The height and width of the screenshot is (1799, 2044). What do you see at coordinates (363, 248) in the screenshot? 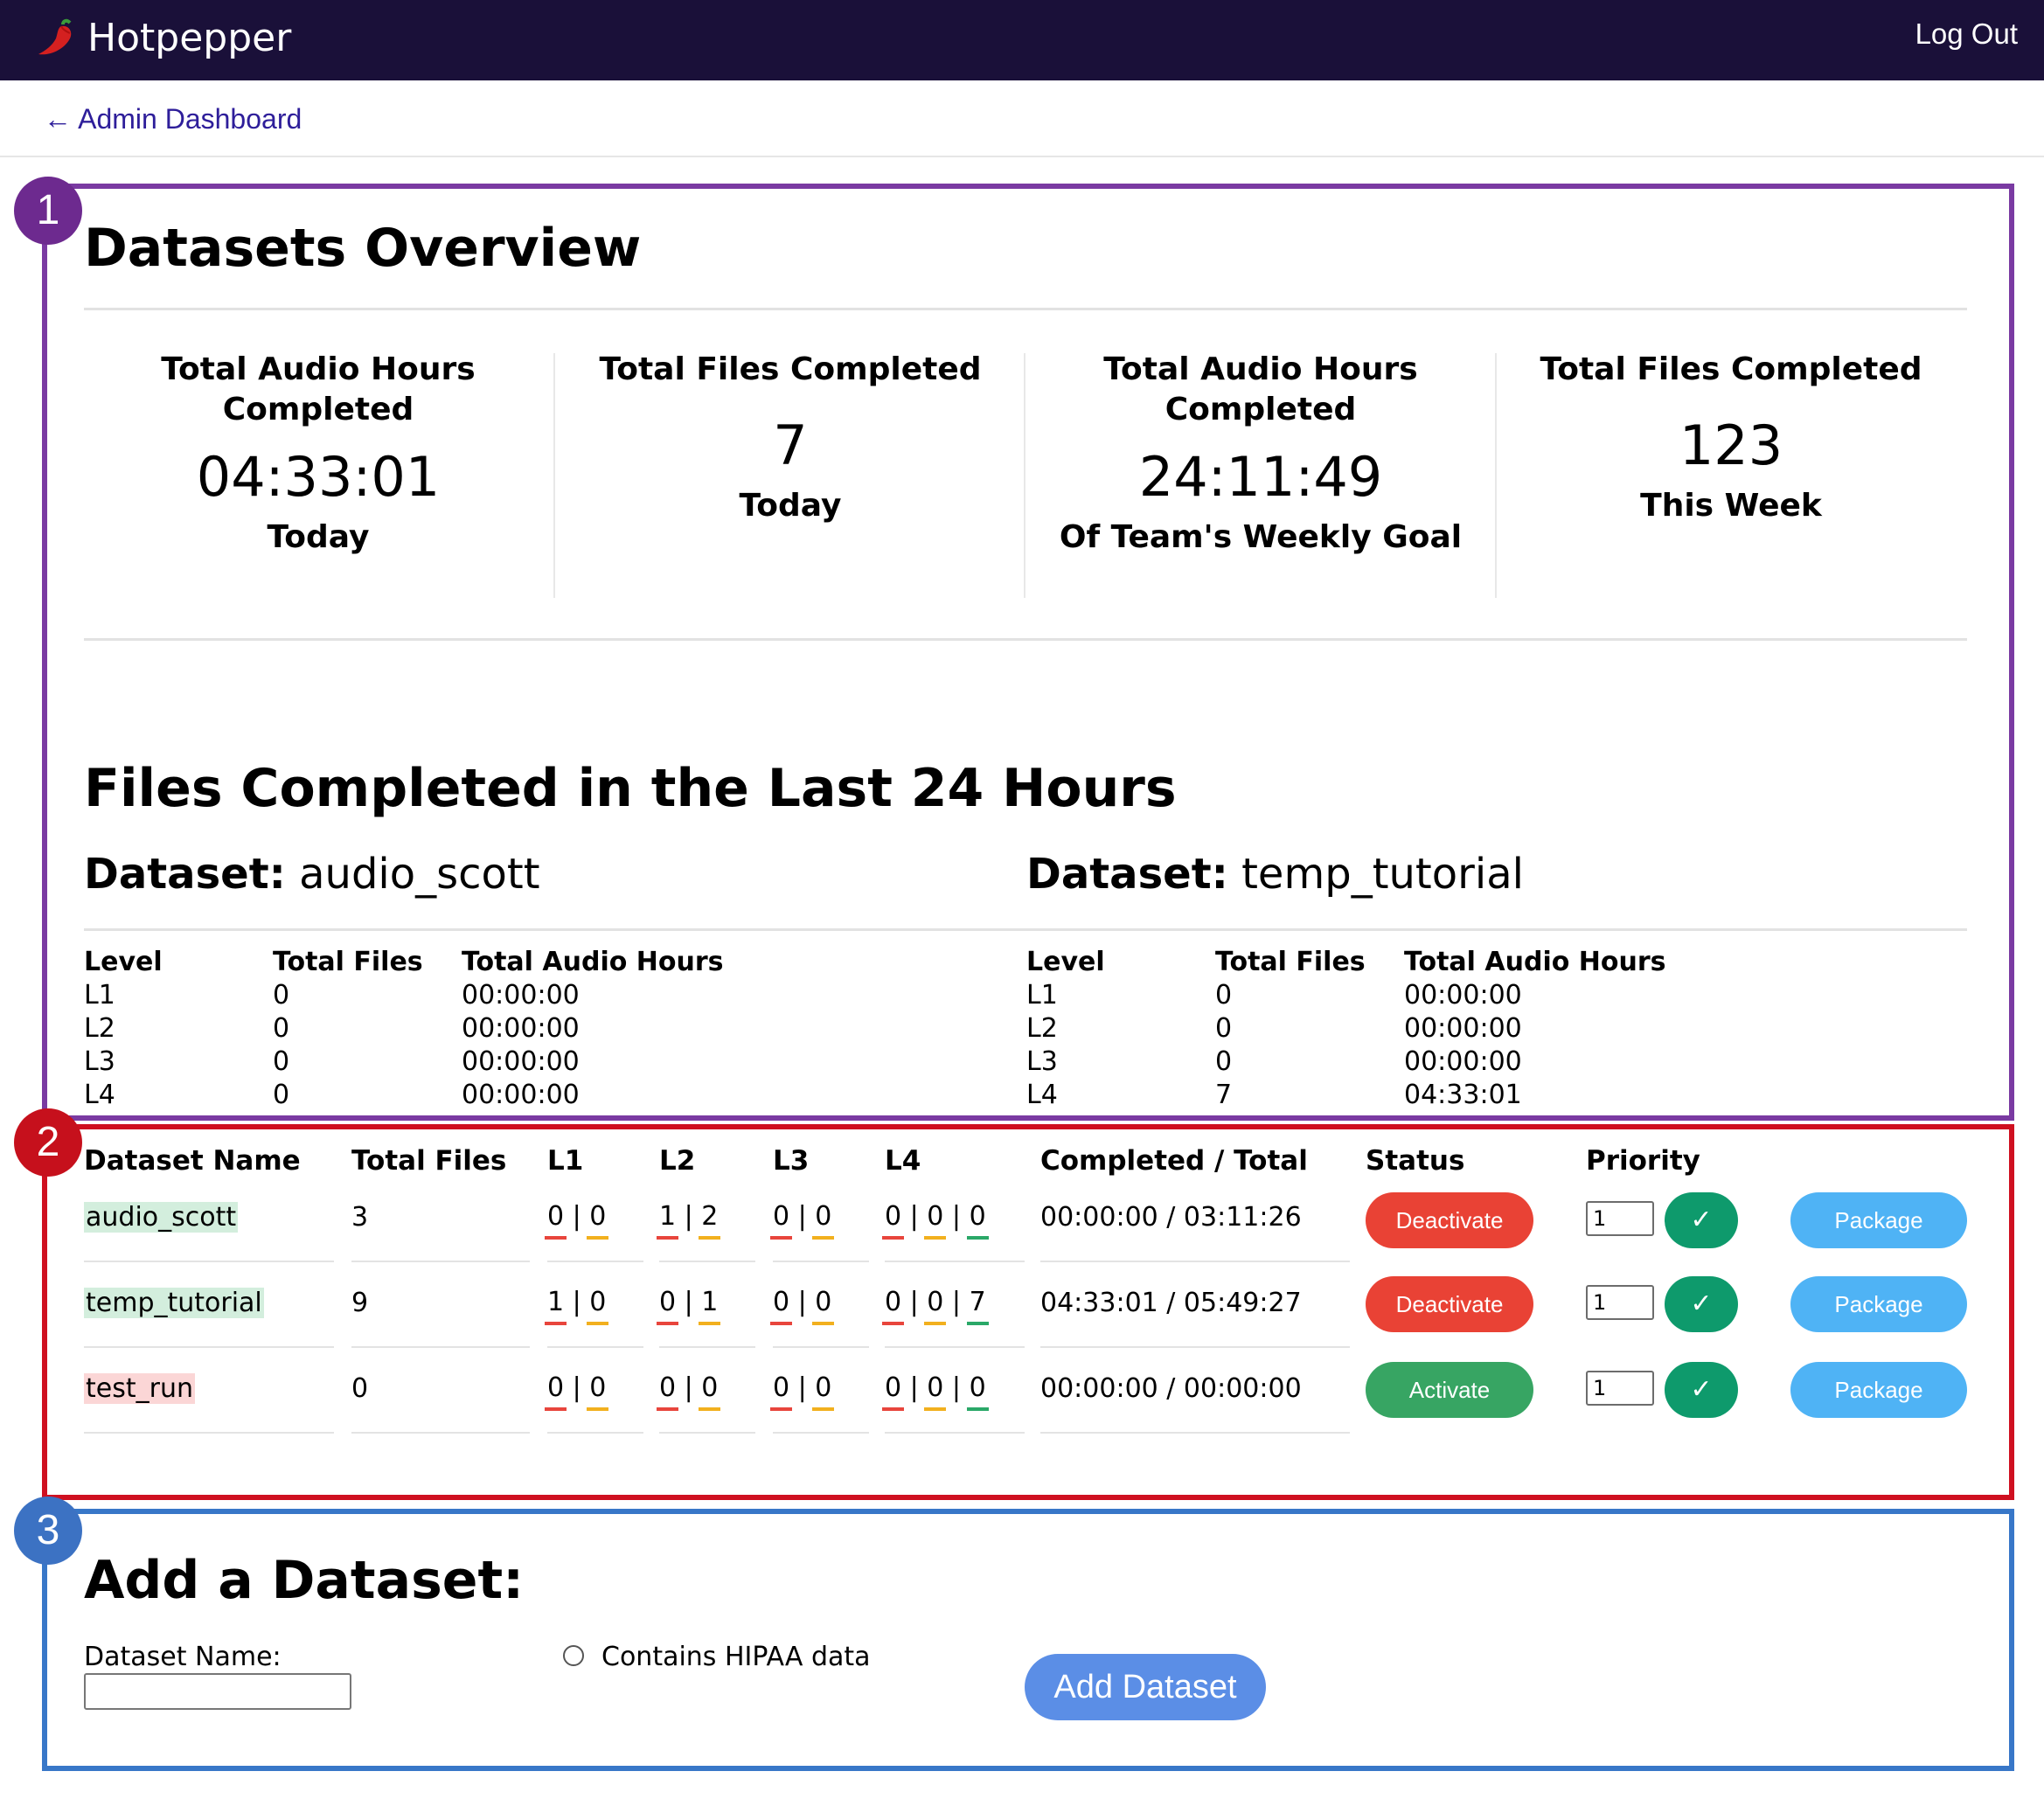
I see `datasets-overview-title: Datasets Overview` at bounding box center [363, 248].